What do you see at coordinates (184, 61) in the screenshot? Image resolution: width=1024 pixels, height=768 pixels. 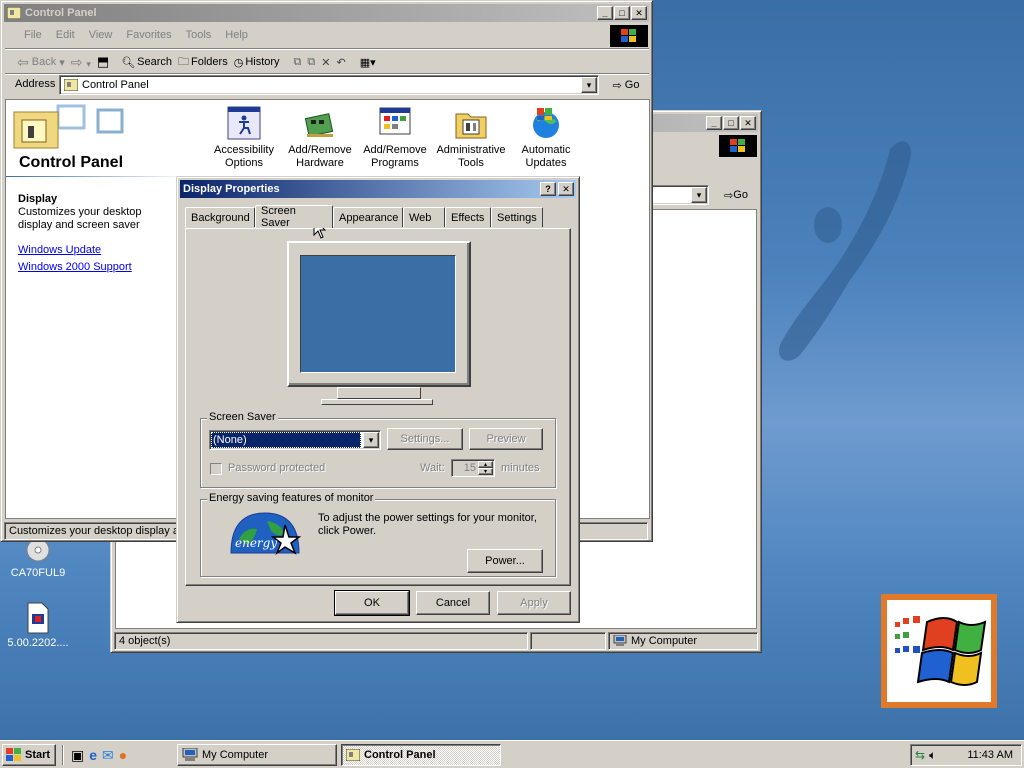 I see `folders-icon: 🗀` at bounding box center [184, 61].